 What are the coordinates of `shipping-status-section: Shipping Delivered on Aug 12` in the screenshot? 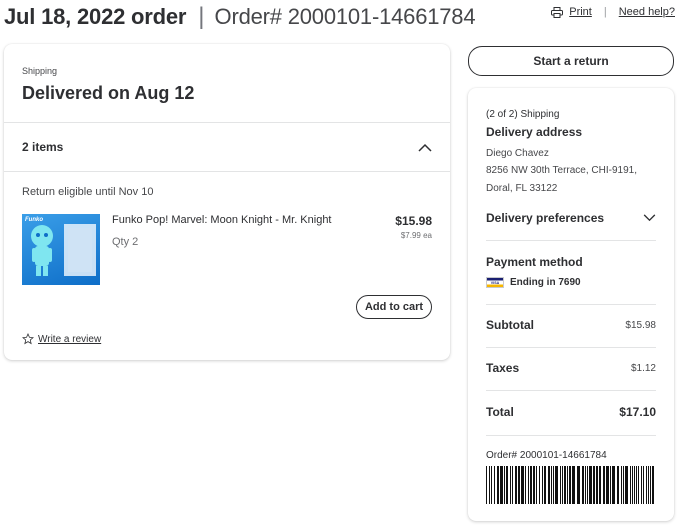 It's located at (227, 83).